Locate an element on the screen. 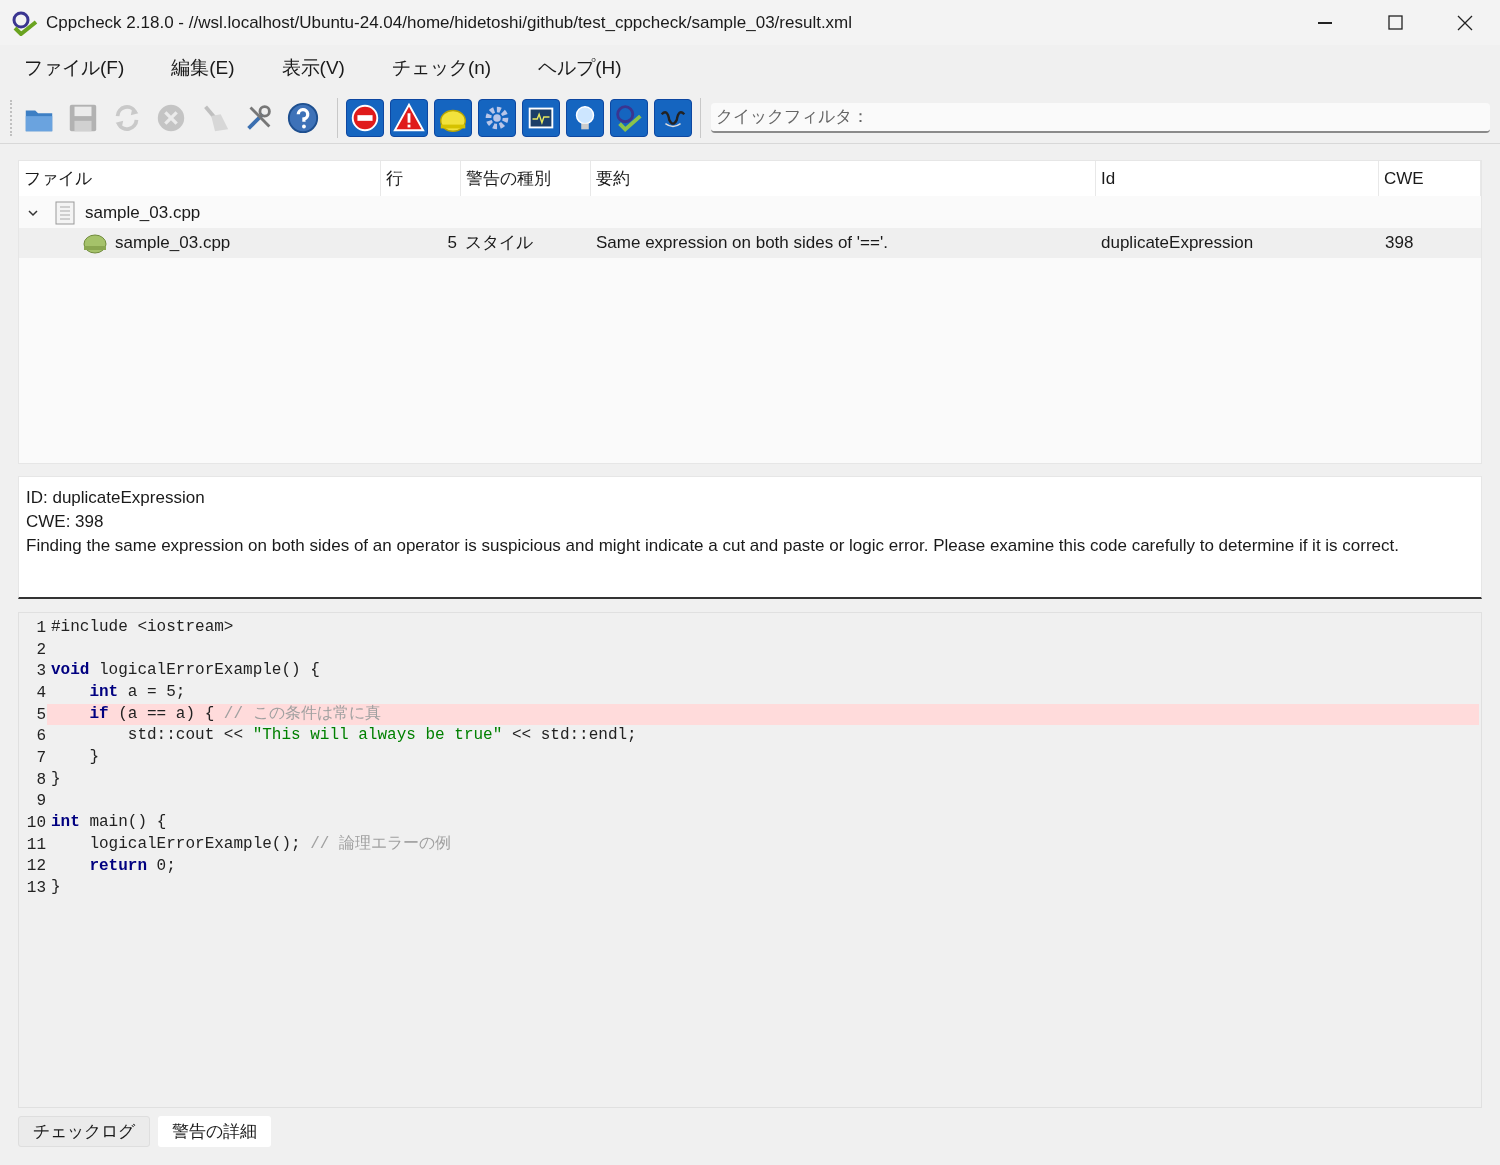  line-number: 13 is located at coordinates (36, 889).